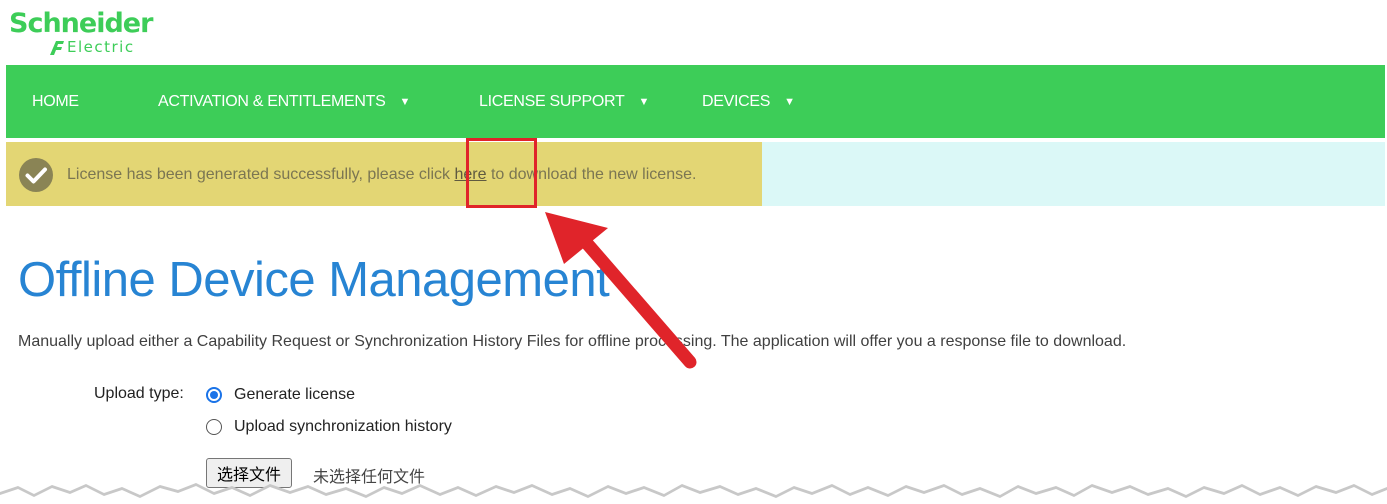 Image resolution: width=1387 pixels, height=504 pixels. Describe the element at coordinates (314, 280) in the screenshot. I see `page-title: Offline Device Management` at that location.